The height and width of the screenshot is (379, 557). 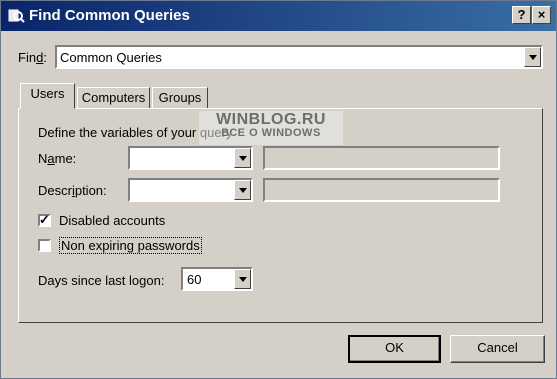 What do you see at coordinates (190, 158) in the screenshot?
I see `name-condition-dropdown` at bounding box center [190, 158].